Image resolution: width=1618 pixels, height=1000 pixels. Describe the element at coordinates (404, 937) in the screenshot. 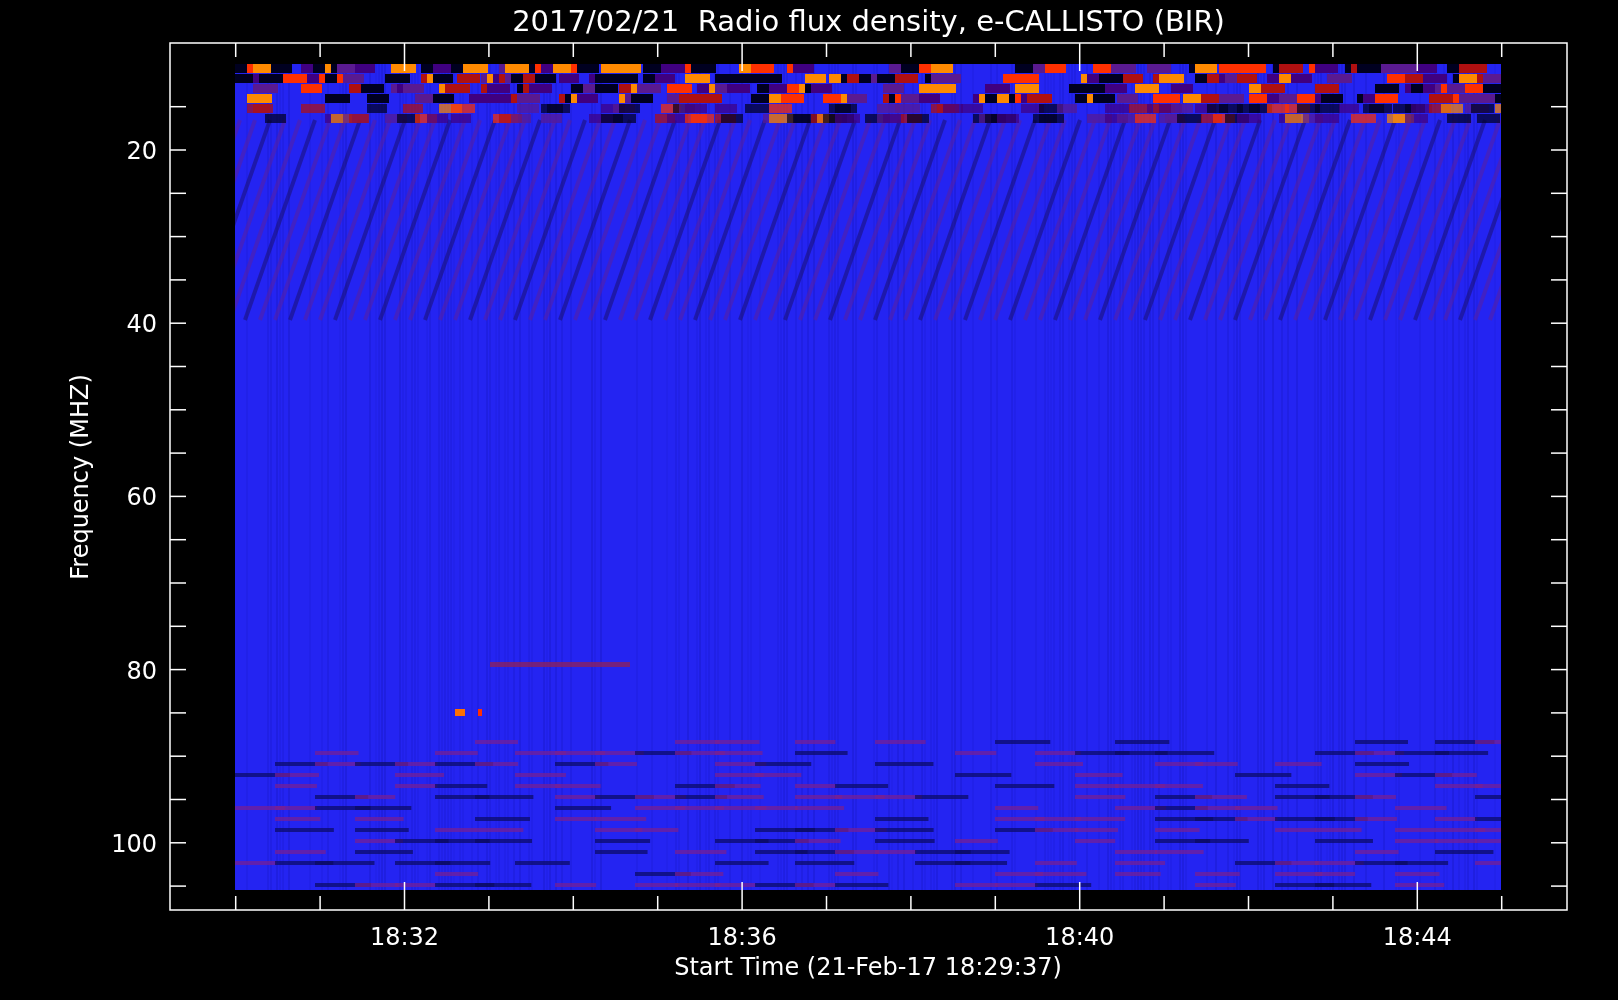

I see `x-tick-label: 18:32` at that location.